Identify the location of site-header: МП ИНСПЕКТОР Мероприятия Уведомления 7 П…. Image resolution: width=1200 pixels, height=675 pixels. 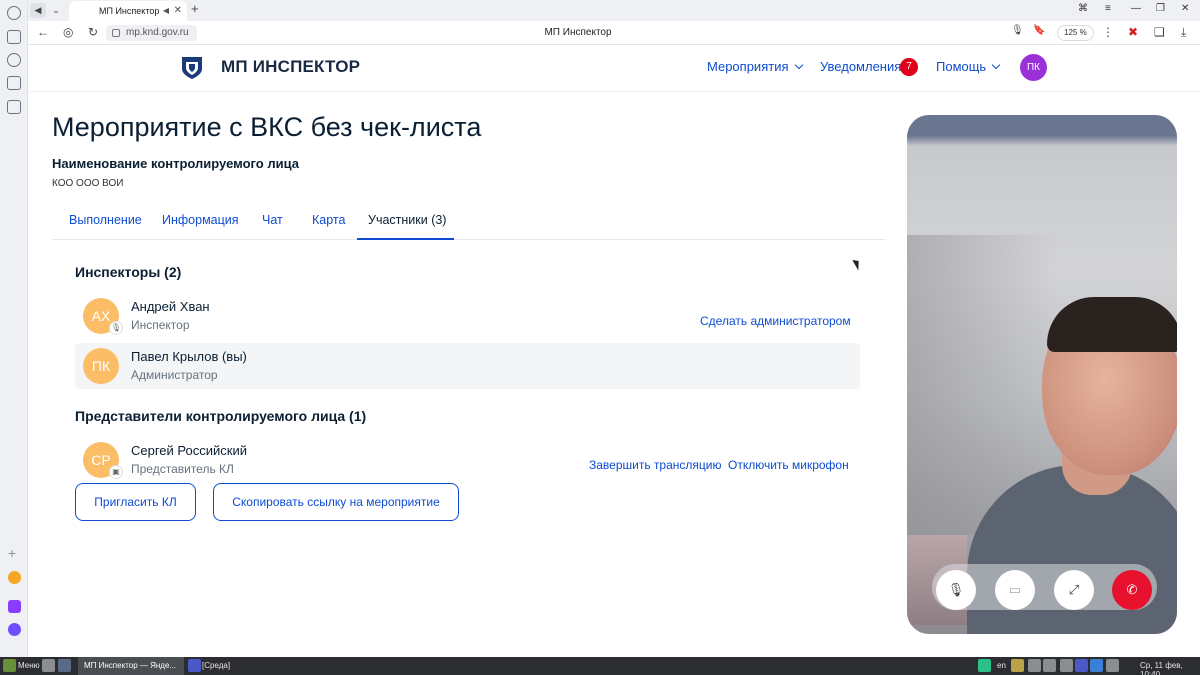
(614, 68).